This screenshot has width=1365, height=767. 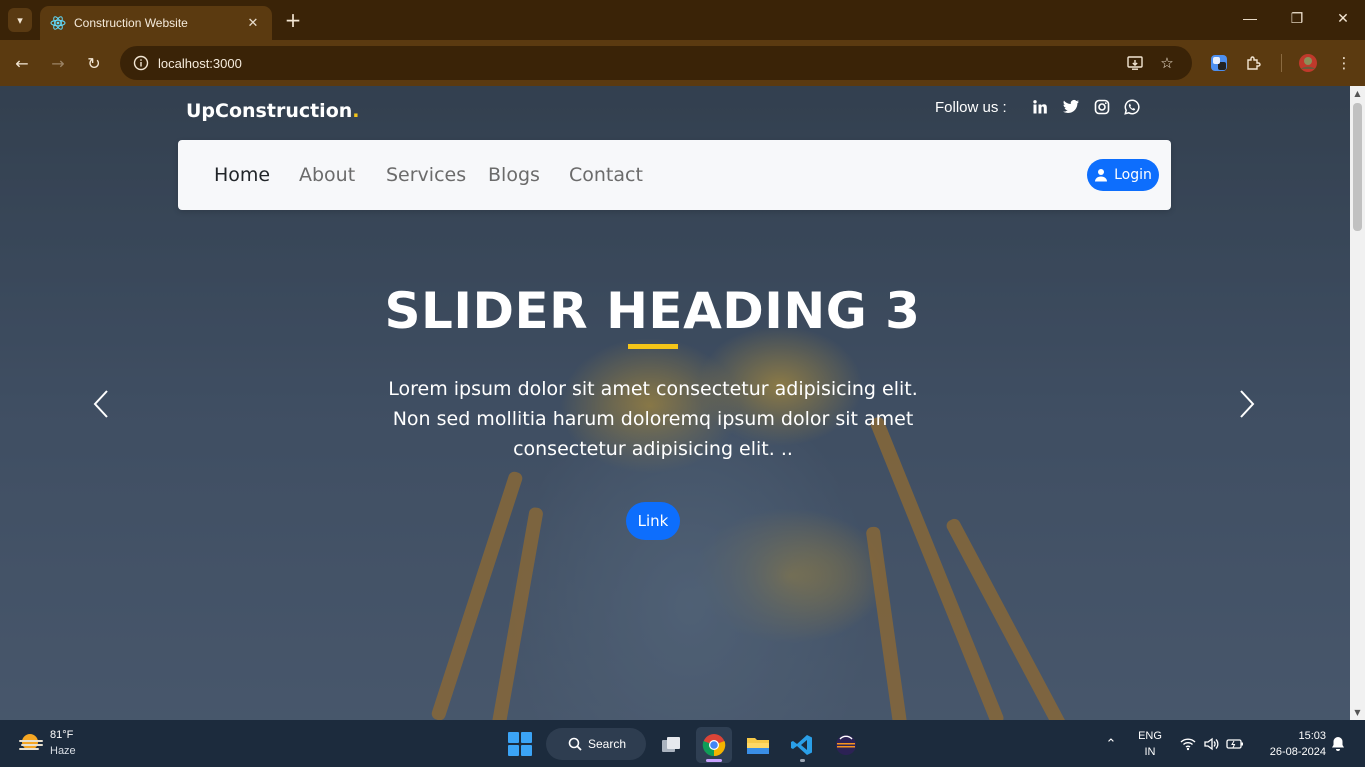 What do you see at coordinates (1101, 175) in the screenshot?
I see `user-icon` at bounding box center [1101, 175].